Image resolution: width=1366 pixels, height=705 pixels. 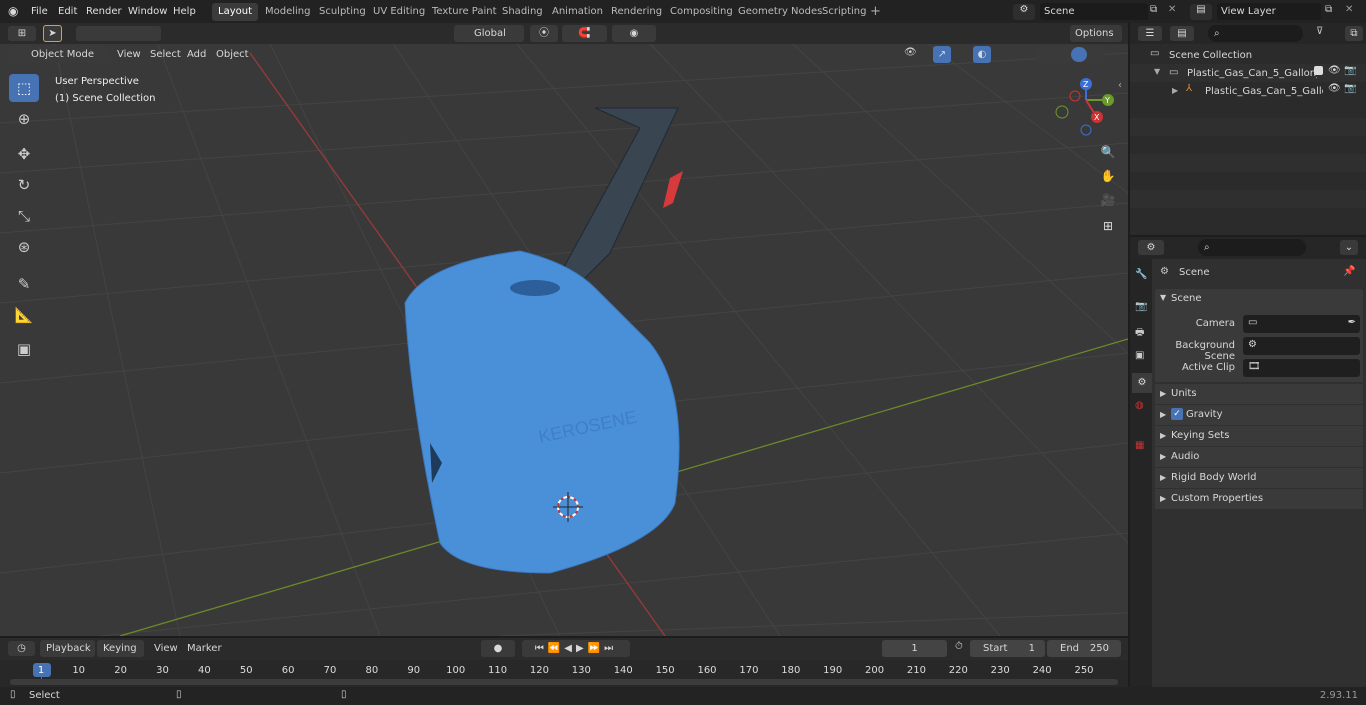 What do you see at coordinates (24, 247) in the screenshot?
I see `transform-tool-icon: ⊛` at bounding box center [24, 247].